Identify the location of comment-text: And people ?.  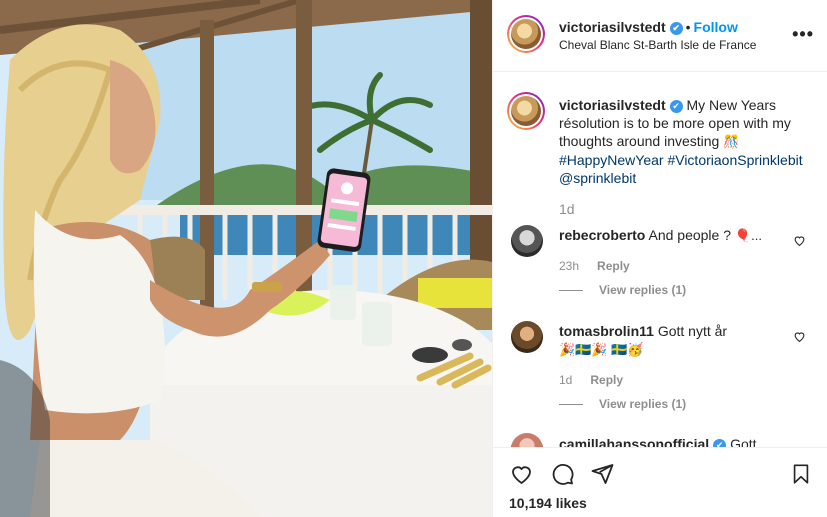
(690, 235).